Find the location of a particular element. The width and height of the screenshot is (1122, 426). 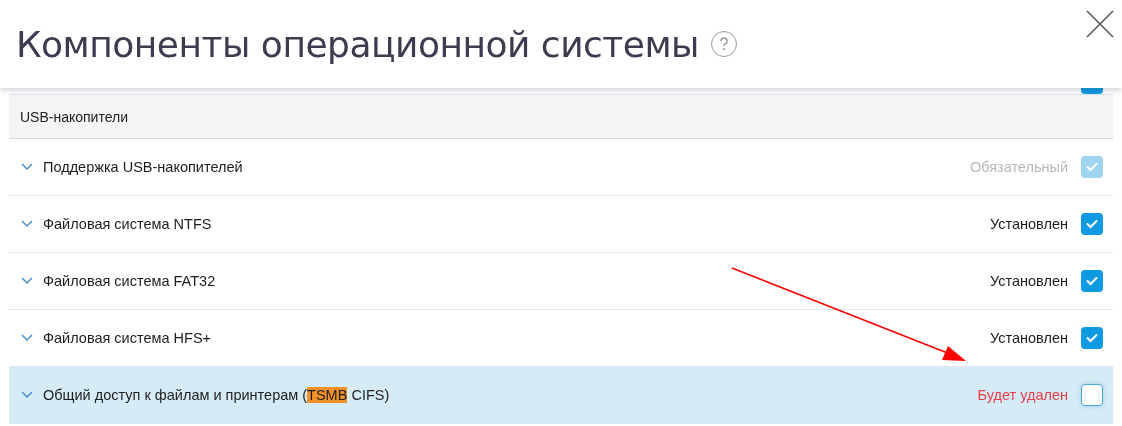

close-button is located at coordinates (1100, 24).